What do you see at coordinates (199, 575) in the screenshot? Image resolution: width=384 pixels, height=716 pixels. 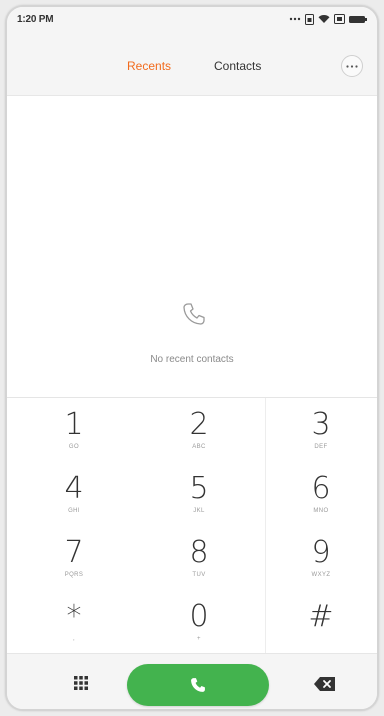 I see `key-letters: TUV` at bounding box center [199, 575].